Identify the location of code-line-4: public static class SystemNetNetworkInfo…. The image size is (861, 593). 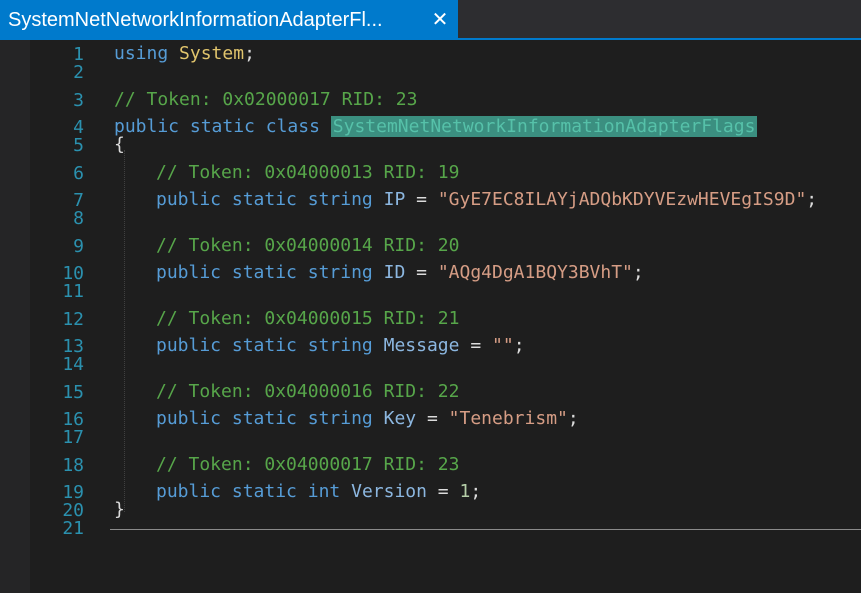
(436, 126).